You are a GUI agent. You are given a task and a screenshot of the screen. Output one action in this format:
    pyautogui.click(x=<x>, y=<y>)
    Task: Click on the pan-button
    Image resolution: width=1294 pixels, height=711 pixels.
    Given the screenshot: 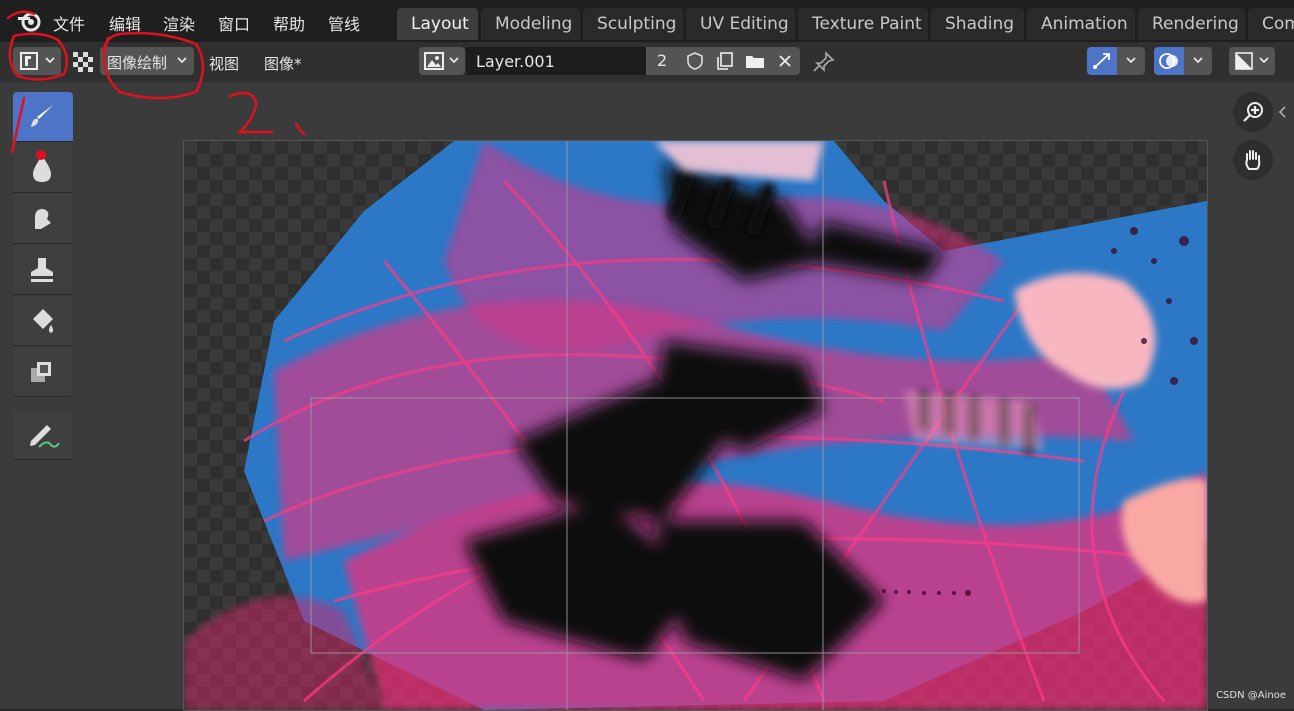 What is the action you would take?
    pyautogui.click(x=1253, y=160)
    